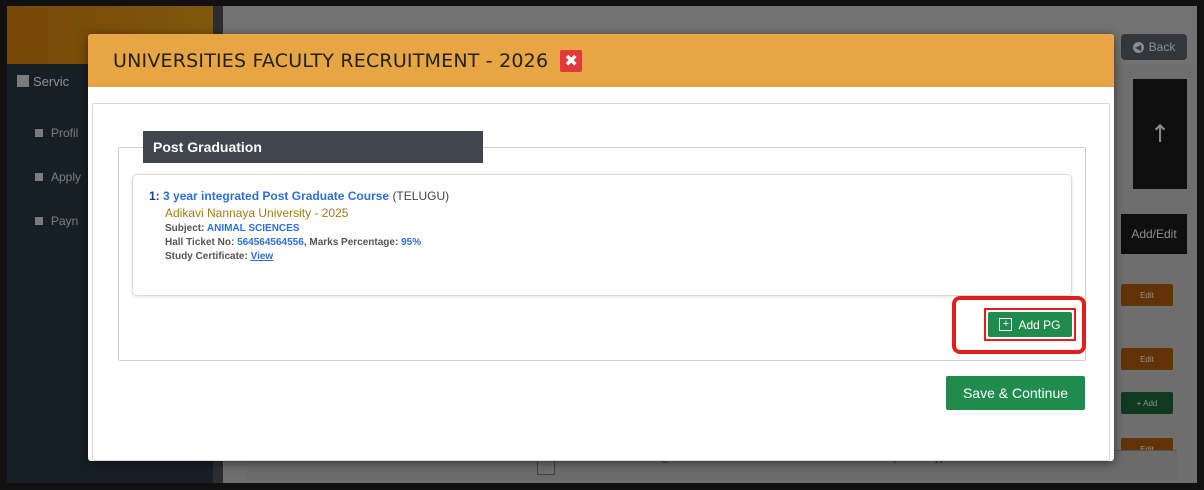  Describe the element at coordinates (331, 60) in the screenshot. I see `modal-title: UNIVERSITIES FACULTY RECRUITMENT - 2026` at that location.